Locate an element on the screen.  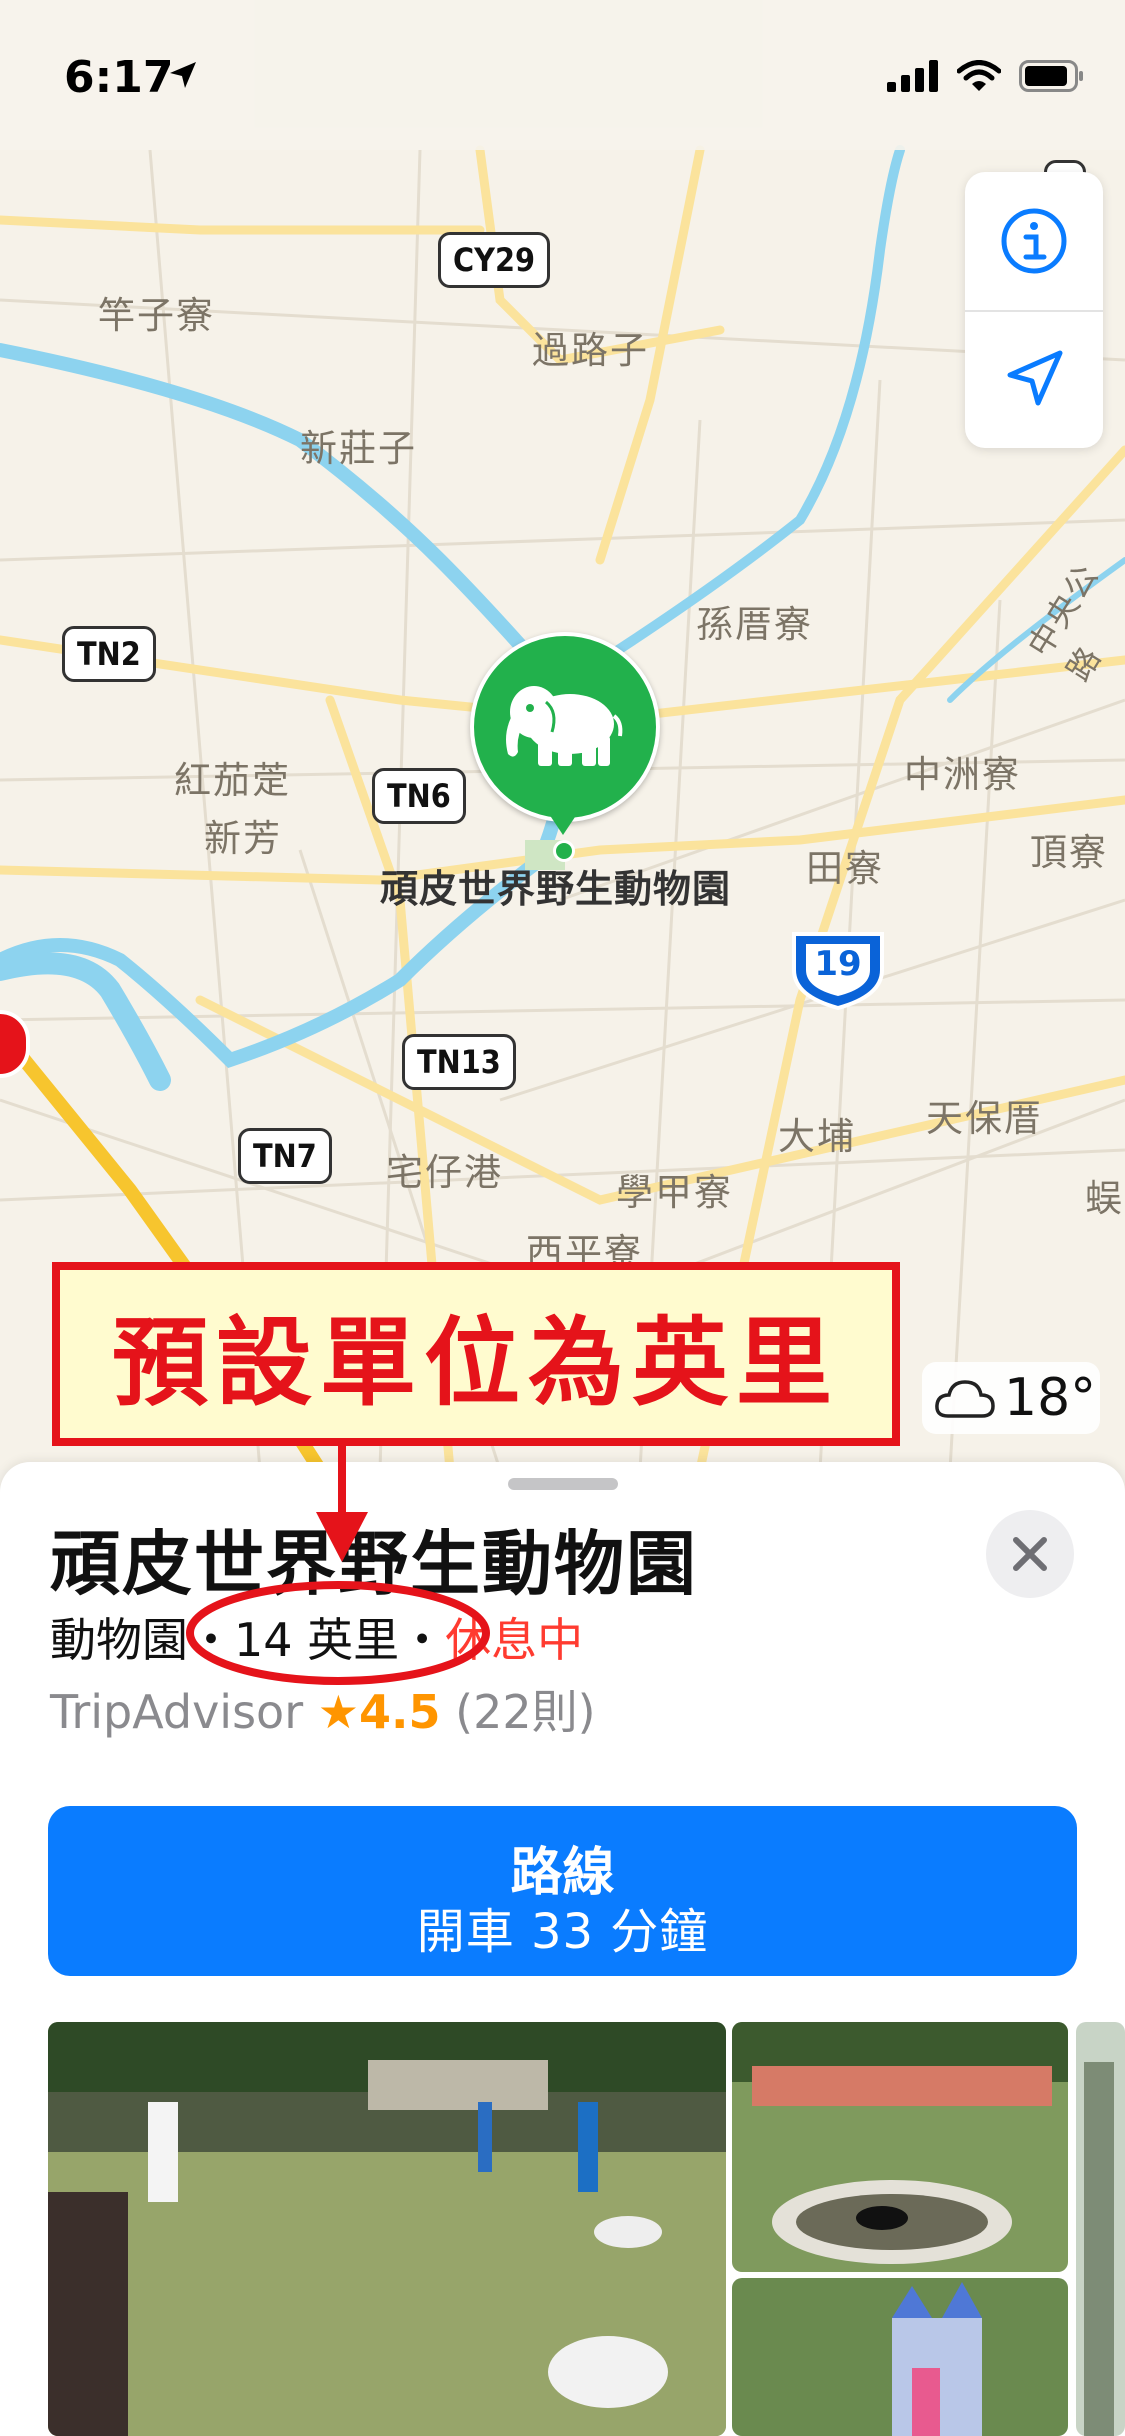
map-controls is located at coordinates (1034, 310).